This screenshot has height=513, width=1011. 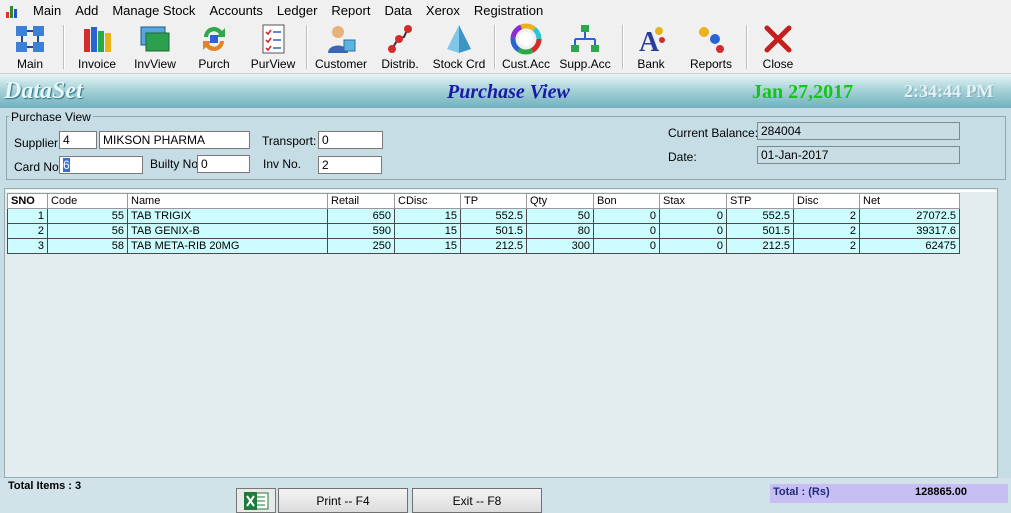 I want to click on col-header-disc: Disc, so click(x=826, y=201).